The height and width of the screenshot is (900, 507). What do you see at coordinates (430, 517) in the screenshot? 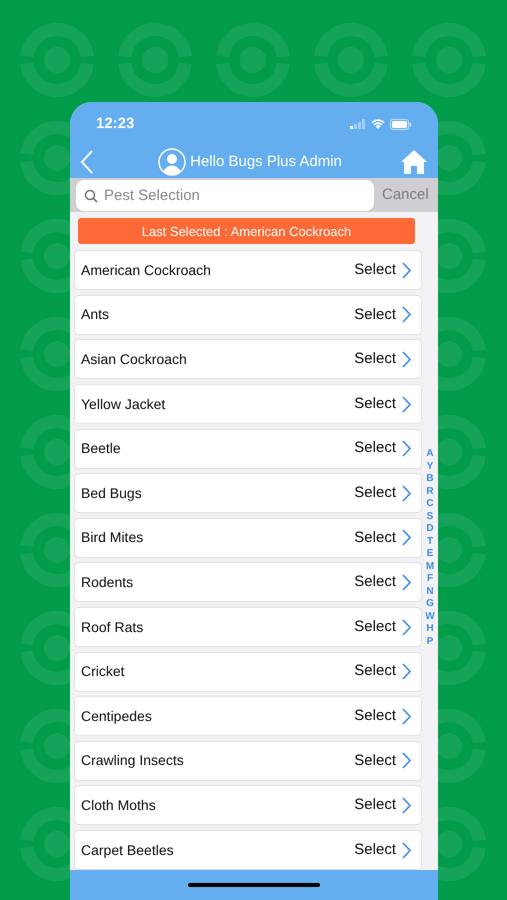
I see `index-letter: S` at bounding box center [430, 517].